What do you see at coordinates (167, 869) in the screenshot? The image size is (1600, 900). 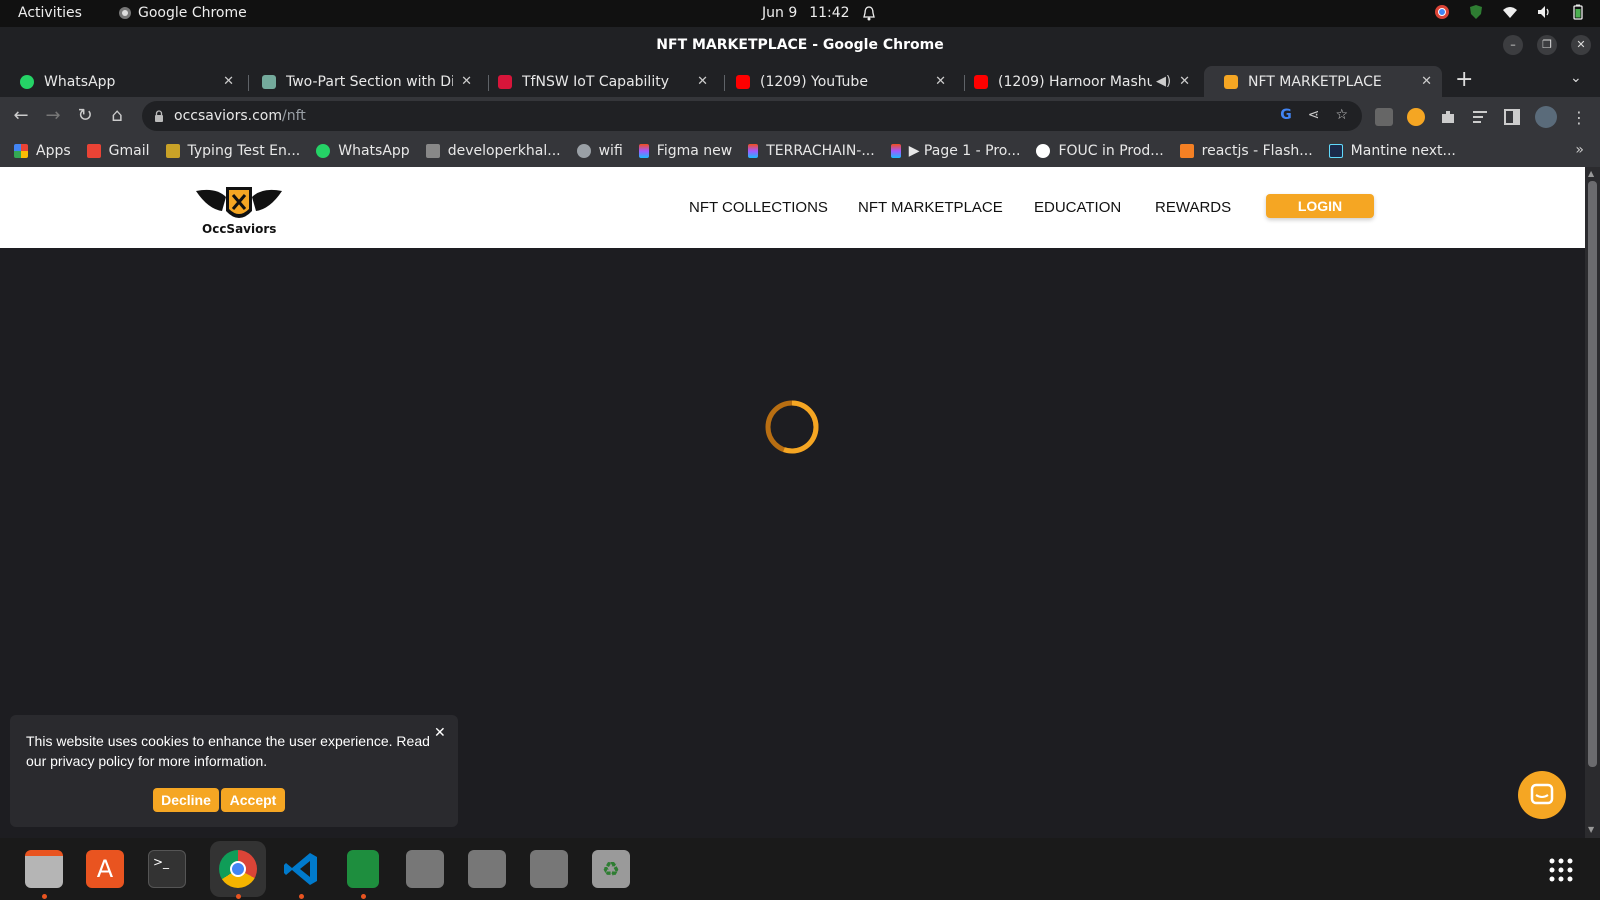 I see `terminal-icon: >_` at bounding box center [167, 869].